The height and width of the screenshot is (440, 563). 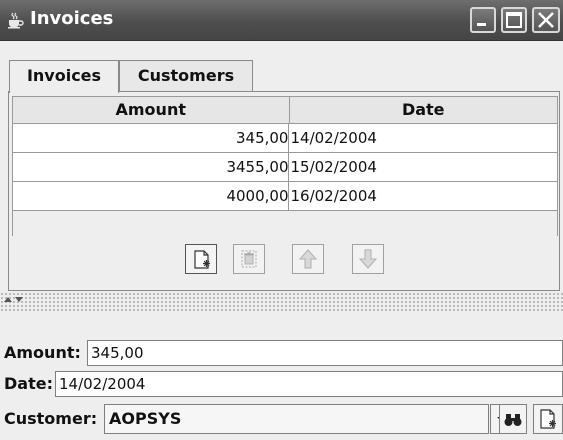 What do you see at coordinates (51, 418) in the screenshot?
I see `customer-label: Customer:` at bounding box center [51, 418].